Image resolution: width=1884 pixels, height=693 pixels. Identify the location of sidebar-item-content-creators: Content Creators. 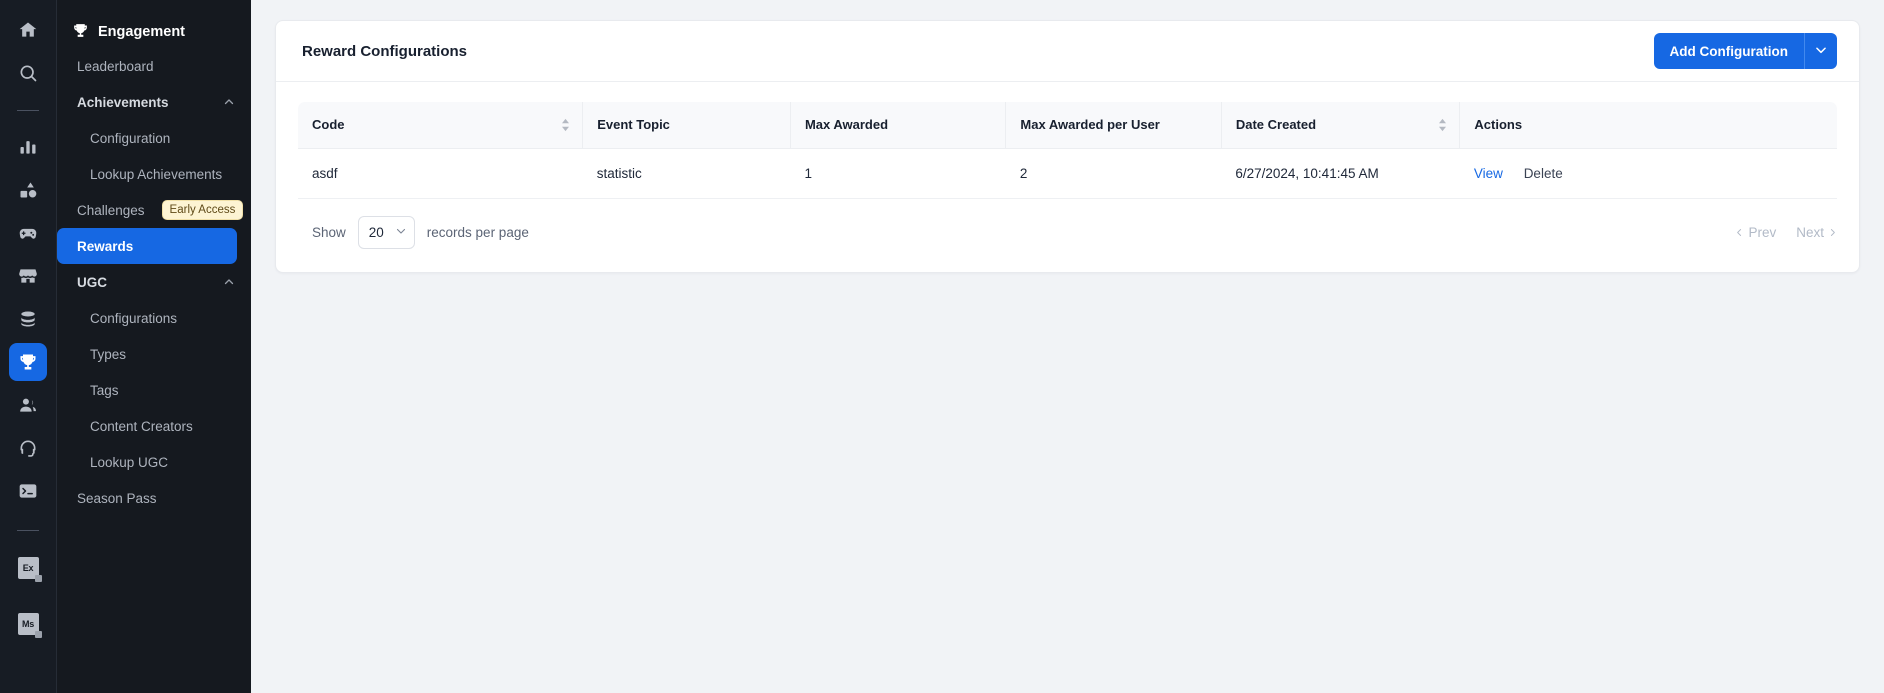
(154, 426).